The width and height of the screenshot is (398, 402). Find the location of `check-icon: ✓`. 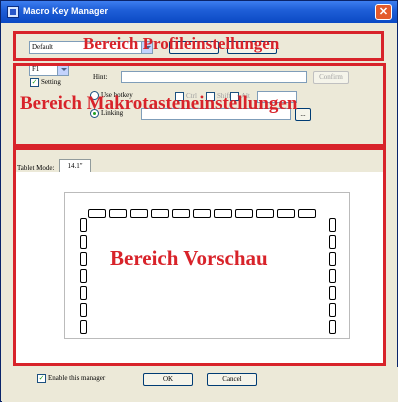

check-icon: ✓ is located at coordinates (41, 378).